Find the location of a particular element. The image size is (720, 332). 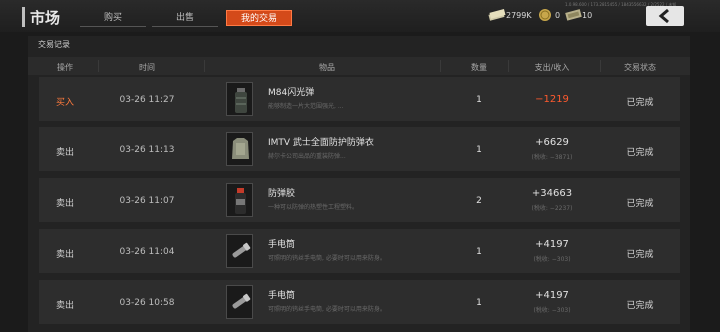

row-amount: +6629 is located at coordinates (552, 142).